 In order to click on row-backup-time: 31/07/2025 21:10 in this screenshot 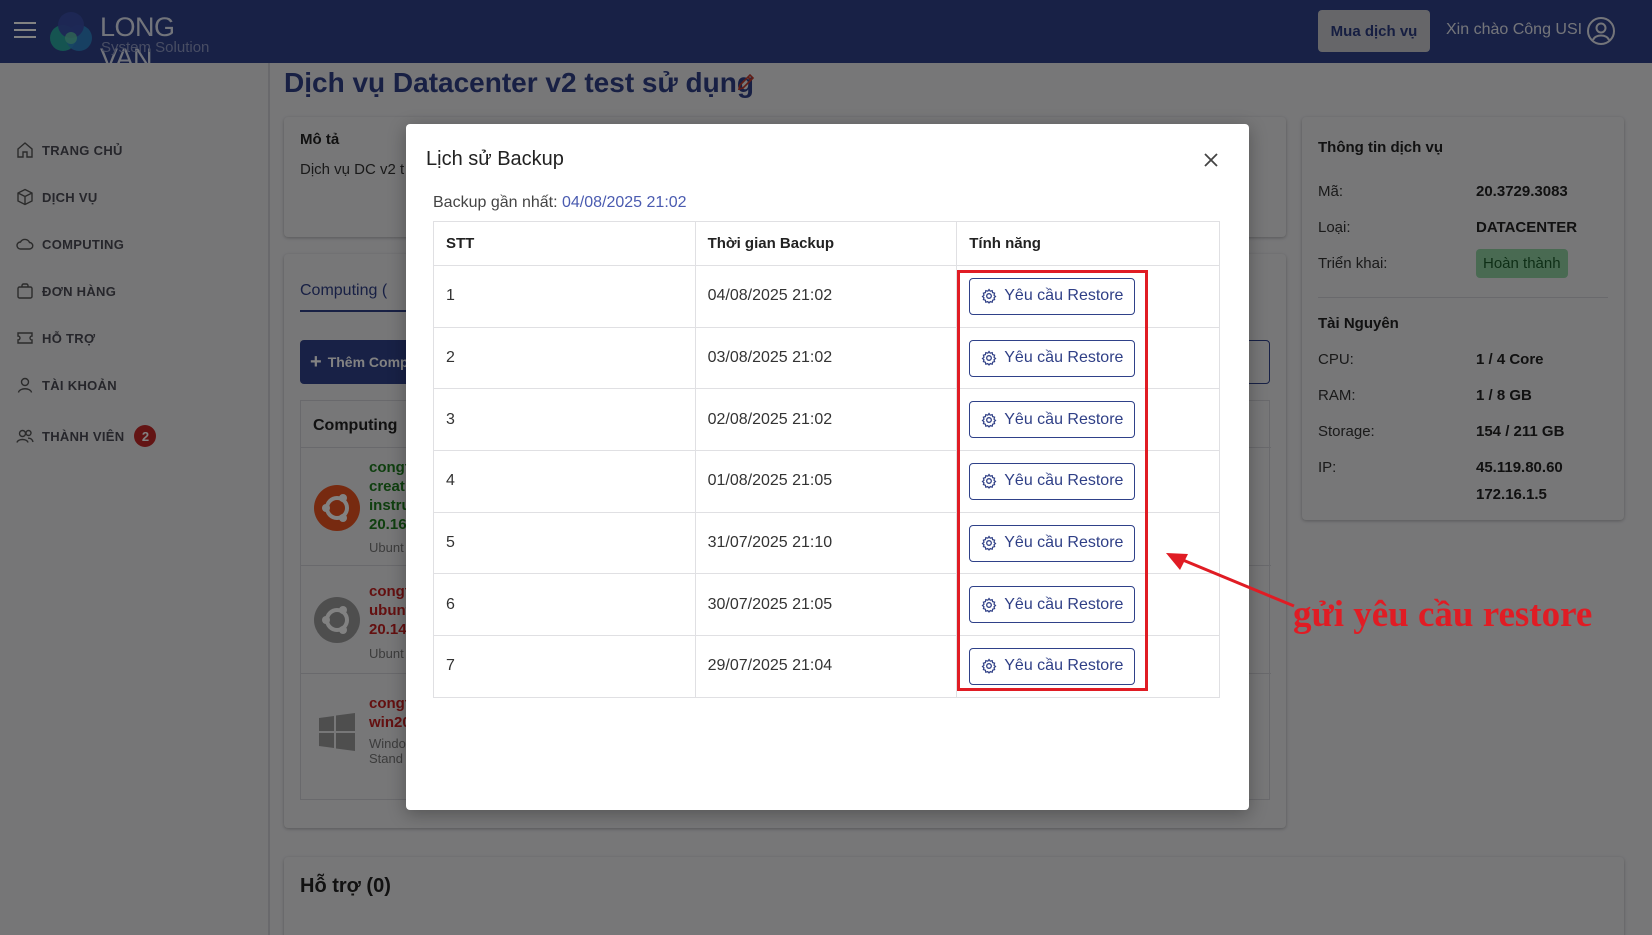, I will do `click(826, 543)`.